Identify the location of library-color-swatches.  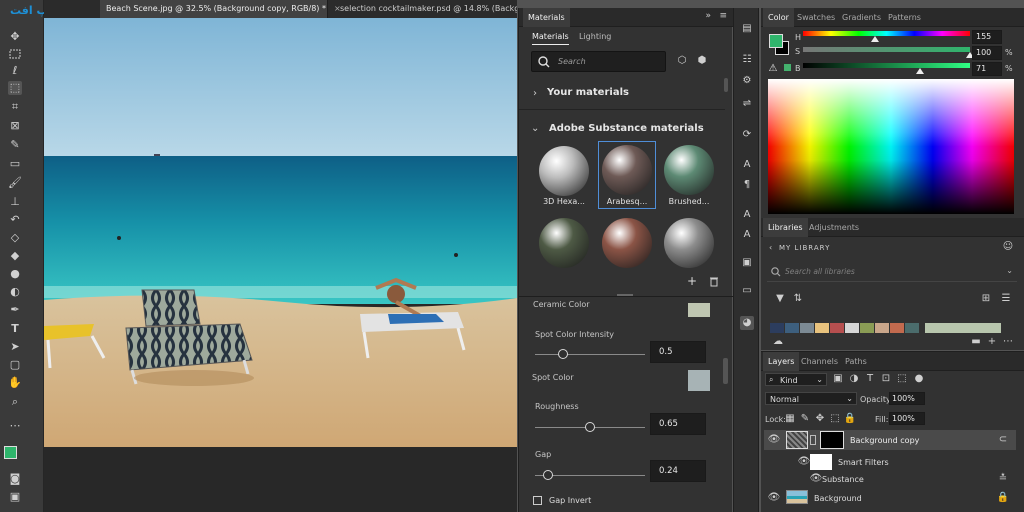
(887, 328).